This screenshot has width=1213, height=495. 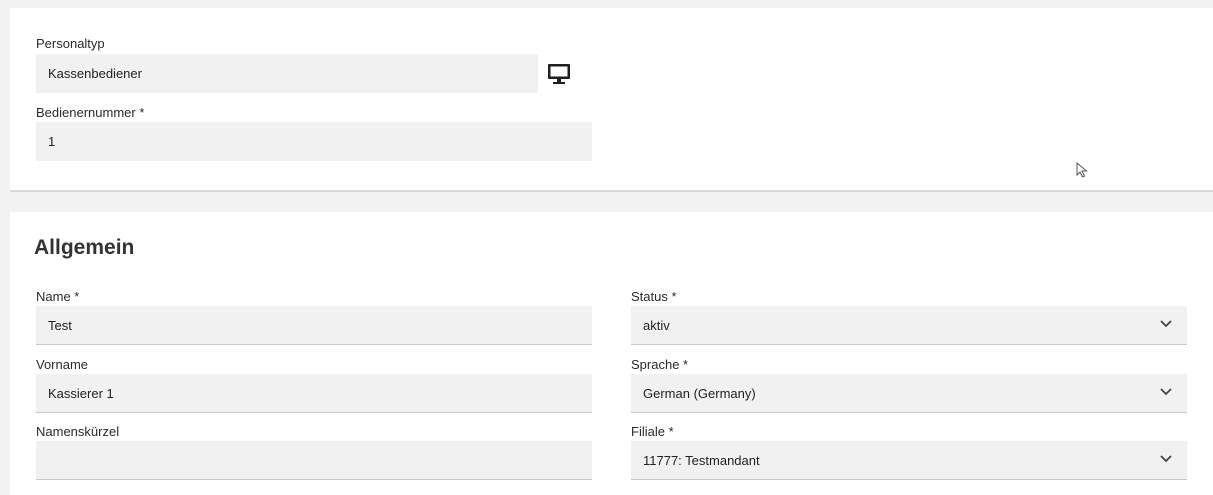 What do you see at coordinates (287, 73) in the screenshot?
I see `personaltyp-field: Kassenbediener` at bounding box center [287, 73].